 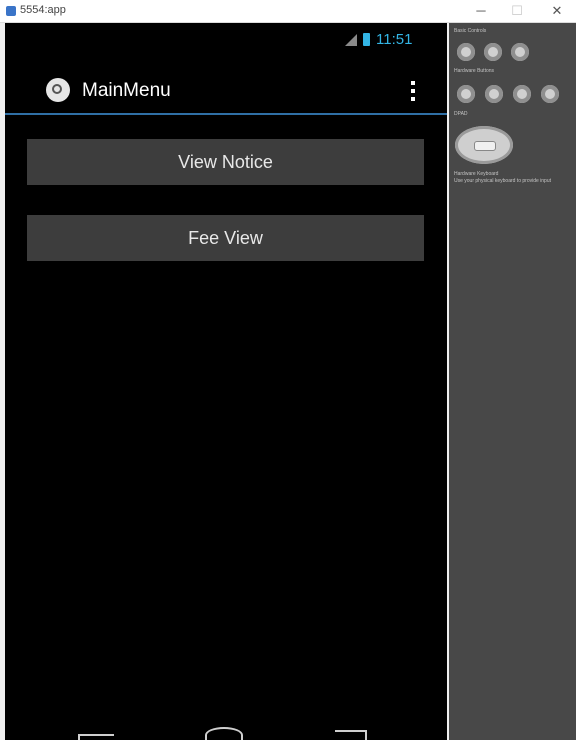 I want to click on dpad-control, so click(x=484, y=145).